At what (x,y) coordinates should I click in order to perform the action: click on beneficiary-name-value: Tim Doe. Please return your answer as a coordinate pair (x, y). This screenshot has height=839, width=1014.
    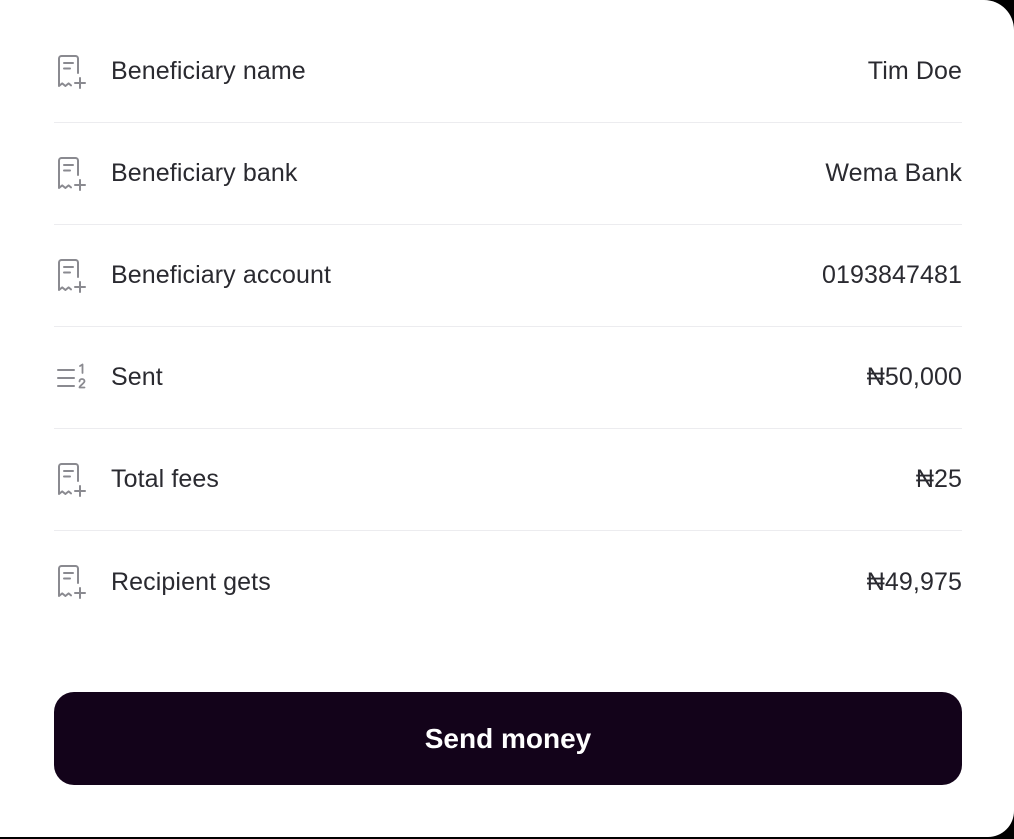
    Looking at the image, I should click on (914, 71).